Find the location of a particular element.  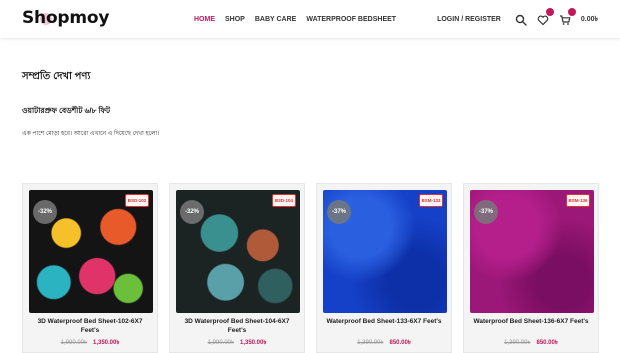

product-title: 3D Waterproof Bed Sheet-104-6X7 Feet's is located at coordinates (237, 326).